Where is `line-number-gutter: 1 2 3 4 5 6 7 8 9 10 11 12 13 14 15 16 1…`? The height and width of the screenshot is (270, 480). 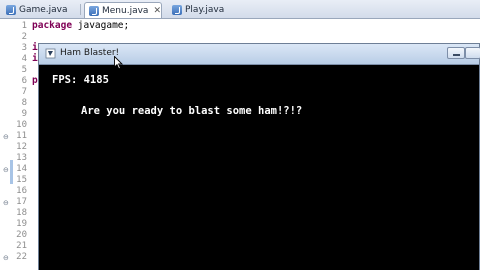
line-number-gutter: 1 2 3 4 5 6 7 8 9 10 11 12 13 14 15 16 1… is located at coordinates (14, 144).